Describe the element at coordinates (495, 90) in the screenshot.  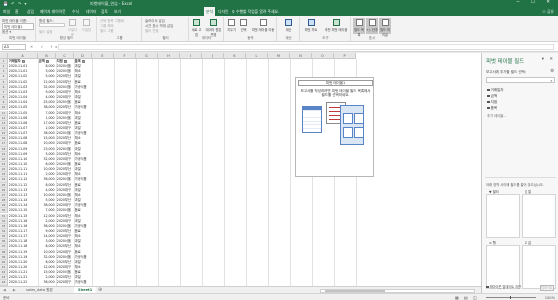
I see `field-item: 거래일자` at that location.